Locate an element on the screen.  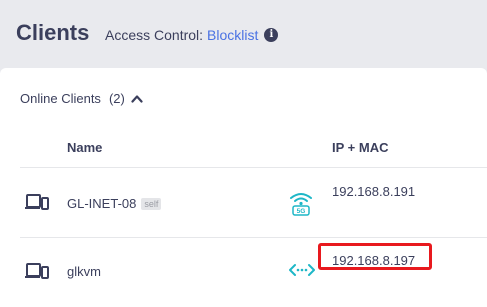
info-icon: i is located at coordinates (271, 35).